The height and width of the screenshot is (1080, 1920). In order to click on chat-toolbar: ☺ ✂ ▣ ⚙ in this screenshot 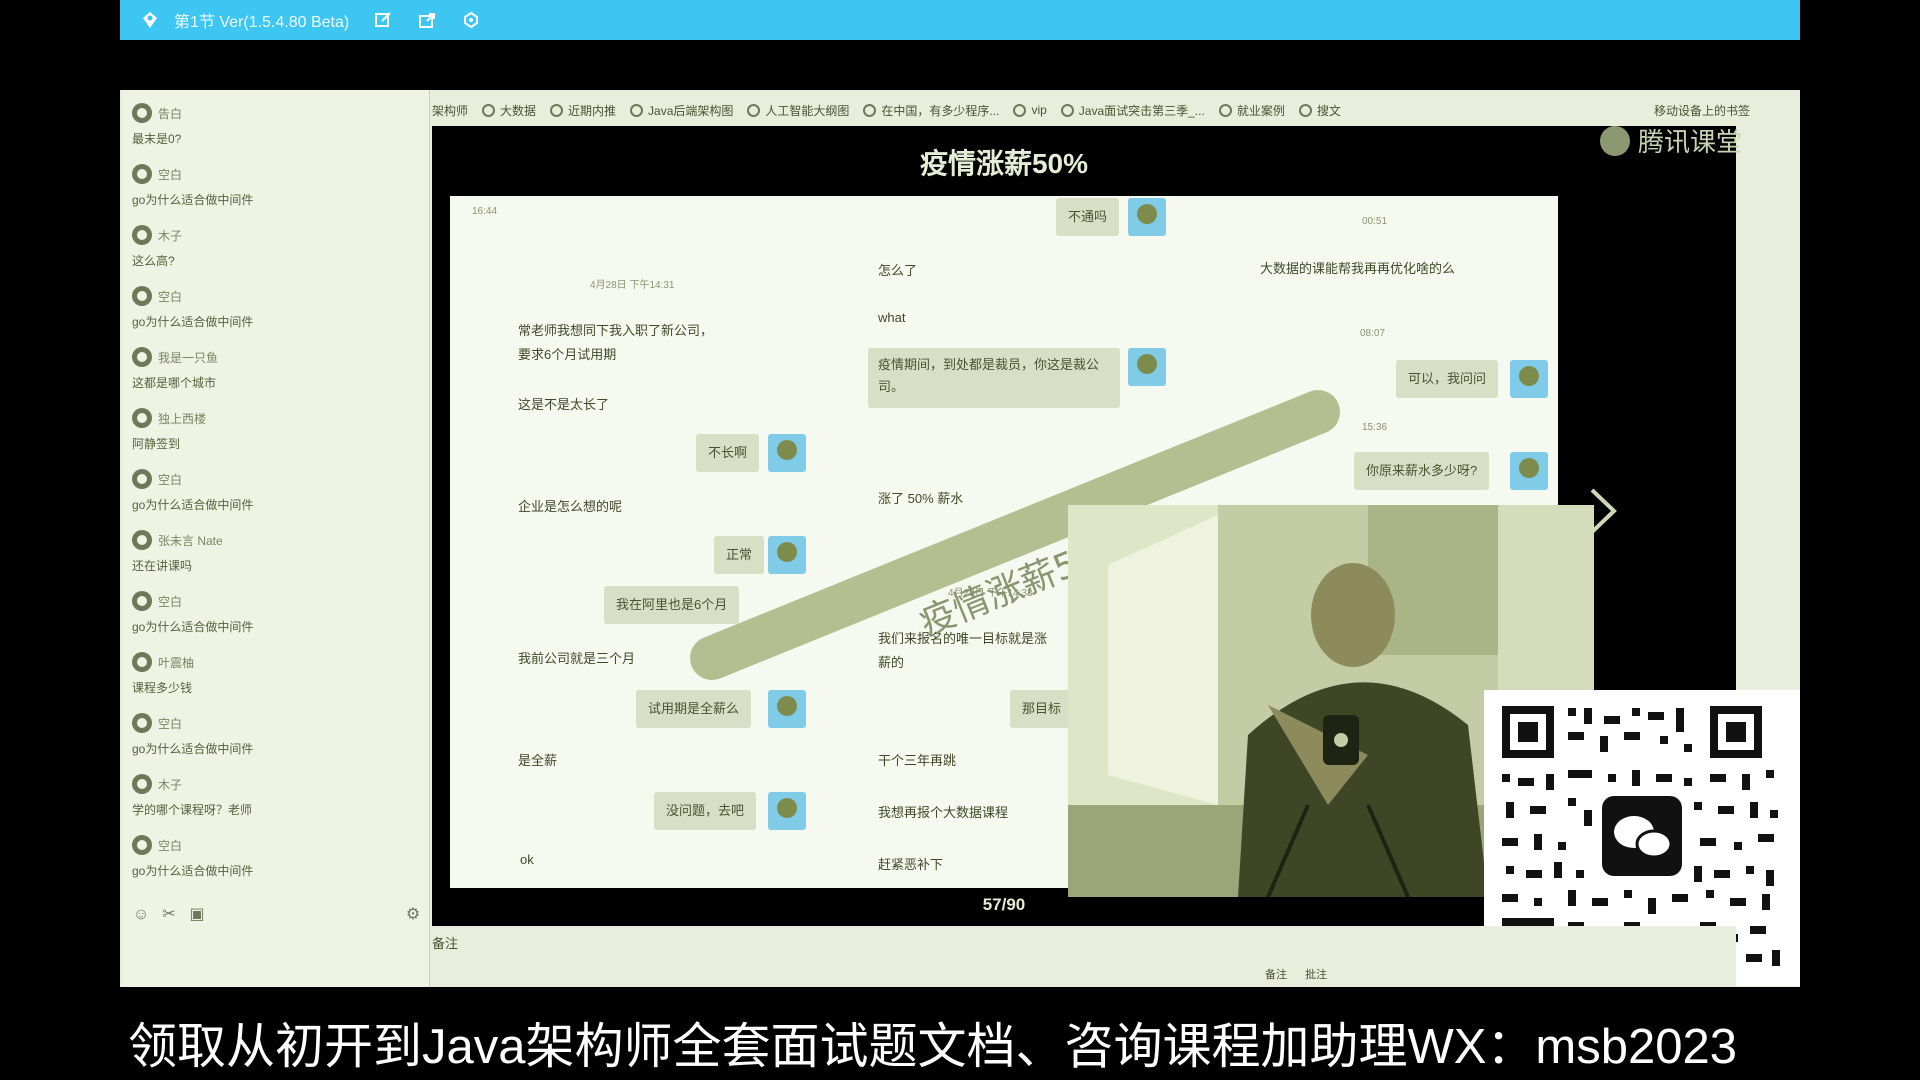, I will do `click(277, 915)`.